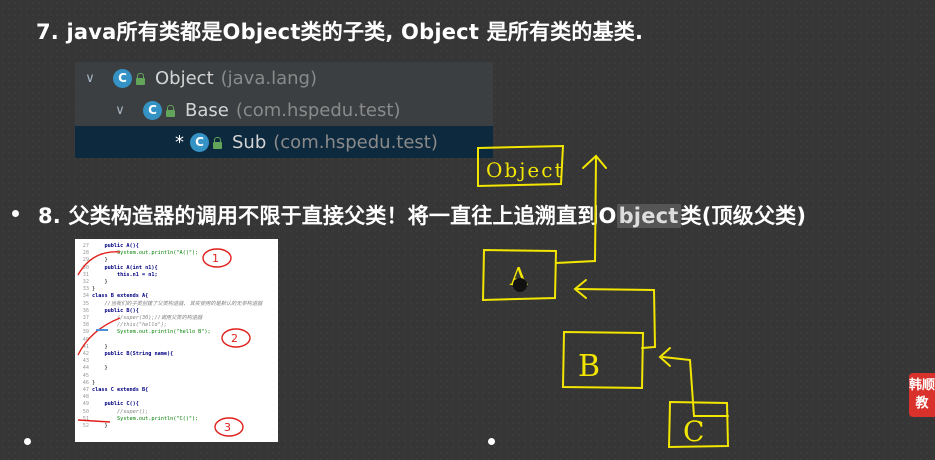 This screenshot has width=935, height=460. Describe the element at coordinates (520, 285) in the screenshot. I see `mouse-cursor-dot` at that location.